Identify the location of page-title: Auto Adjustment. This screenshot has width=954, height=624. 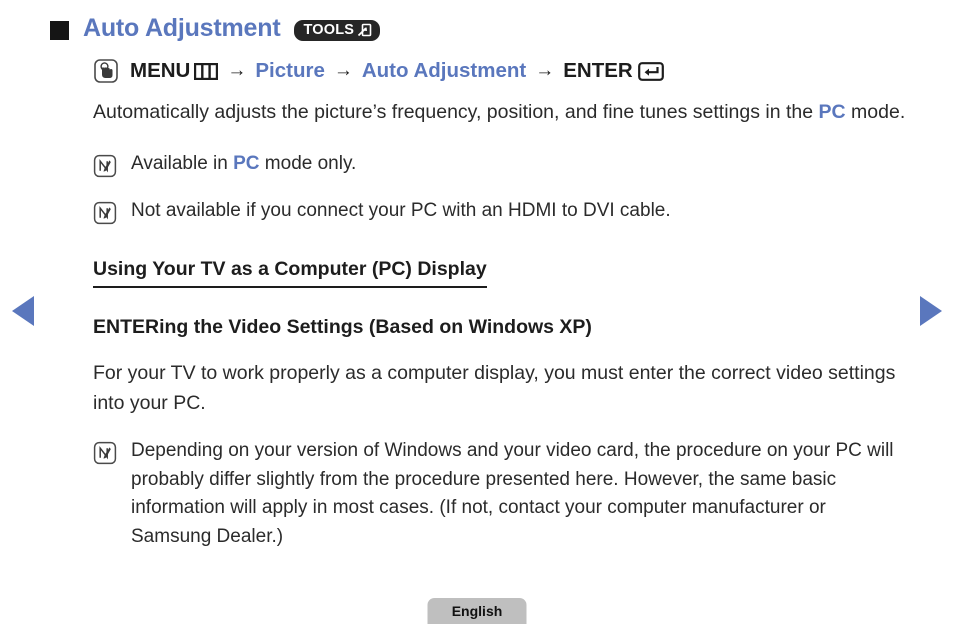
(182, 28).